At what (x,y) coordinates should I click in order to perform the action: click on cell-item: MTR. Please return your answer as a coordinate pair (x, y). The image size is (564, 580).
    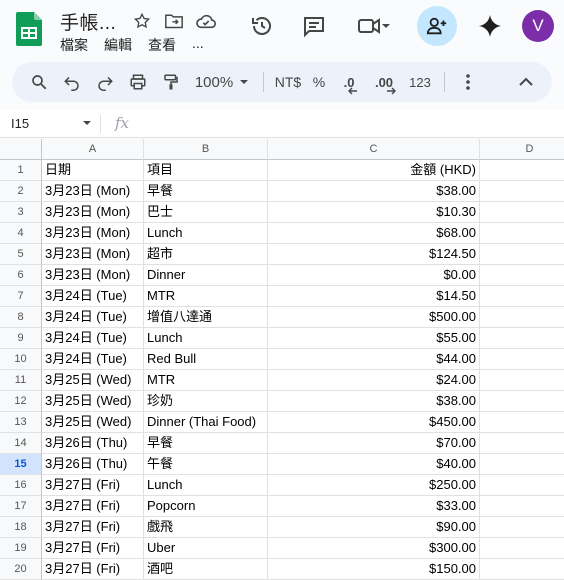
    Looking at the image, I should click on (206, 380).